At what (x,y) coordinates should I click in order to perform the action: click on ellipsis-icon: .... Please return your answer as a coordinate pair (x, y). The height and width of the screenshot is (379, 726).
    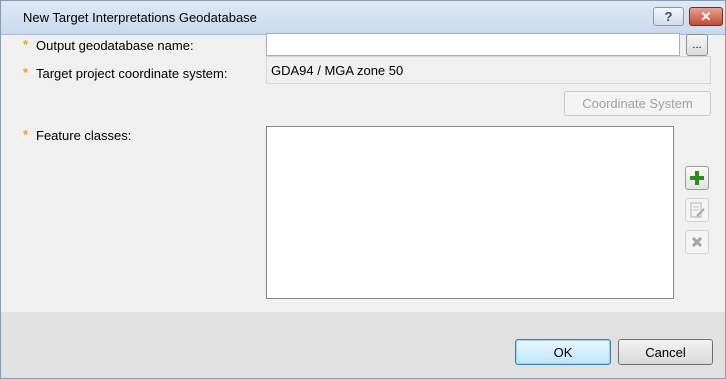
    Looking at the image, I should click on (697, 45).